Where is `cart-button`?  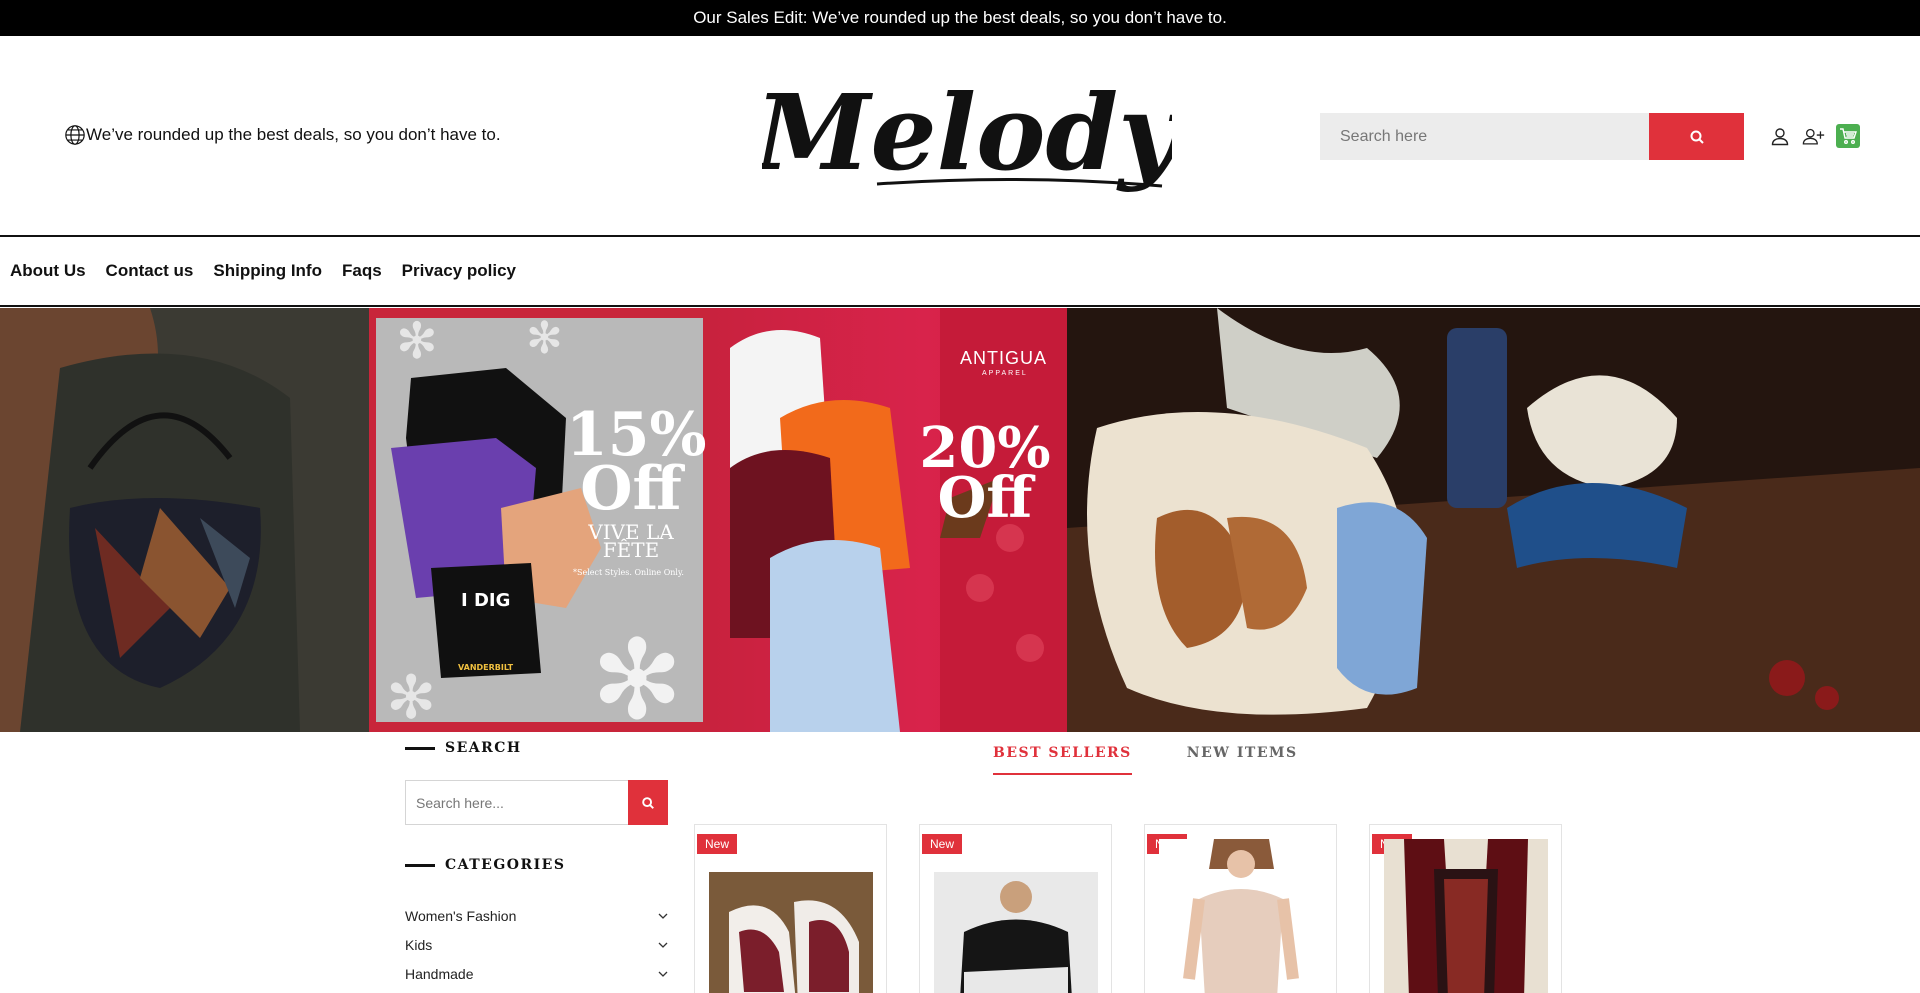 cart-button is located at coordinates (1848, 136).